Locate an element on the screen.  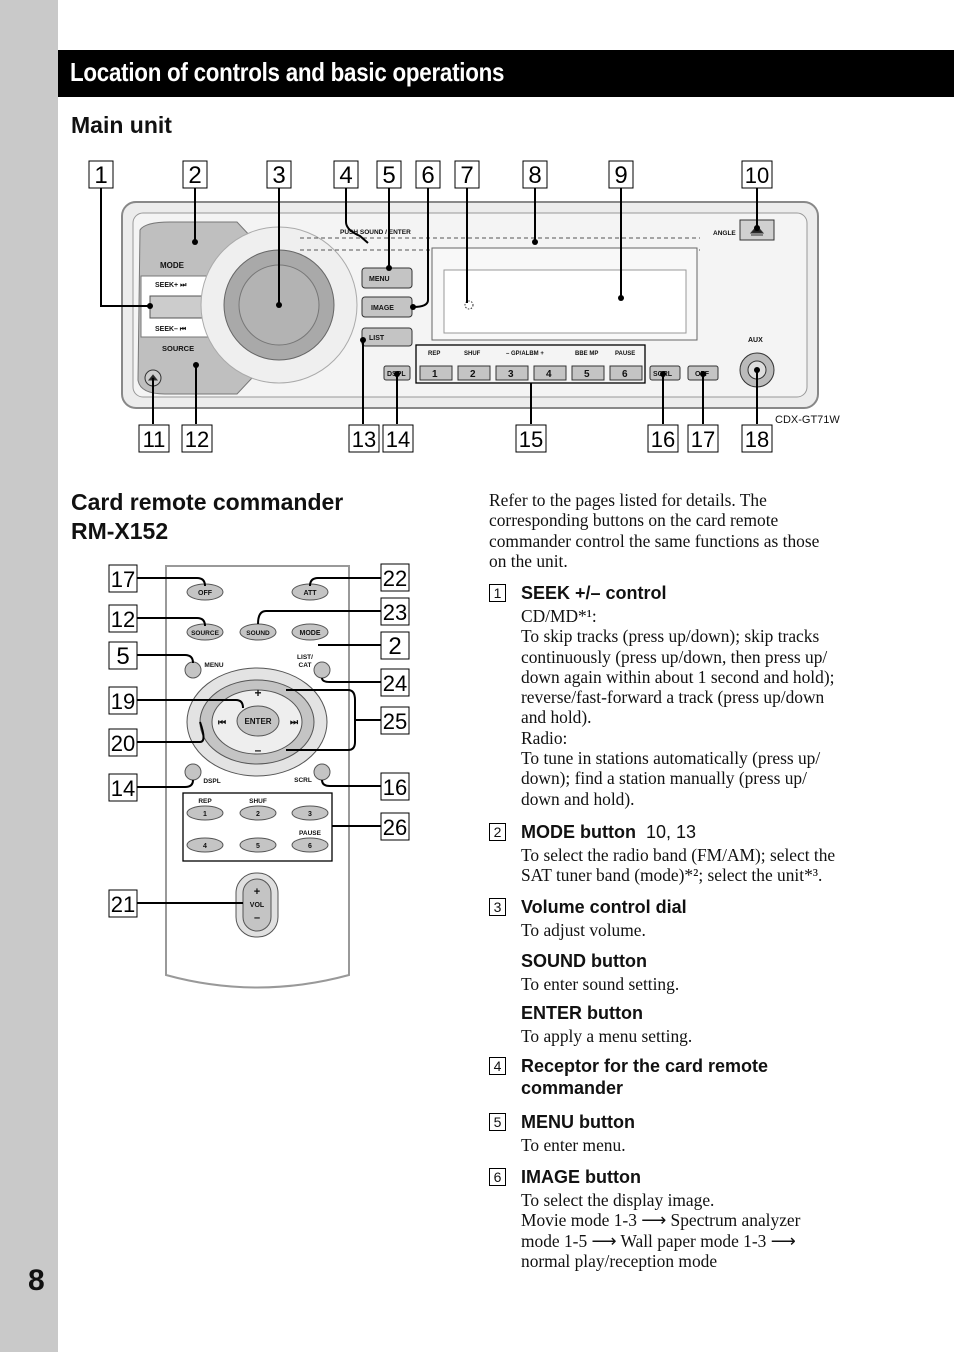
svg-text: 14 is located at coordinates (398, 439).